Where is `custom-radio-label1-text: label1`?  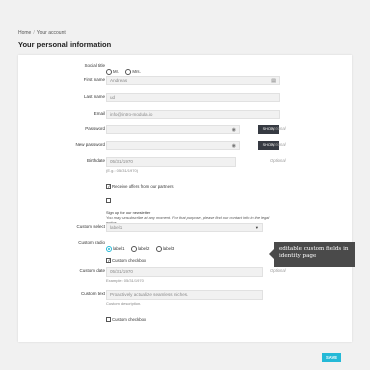 custom-radio-label1-text: label1 is located at coordinates (119, 249).